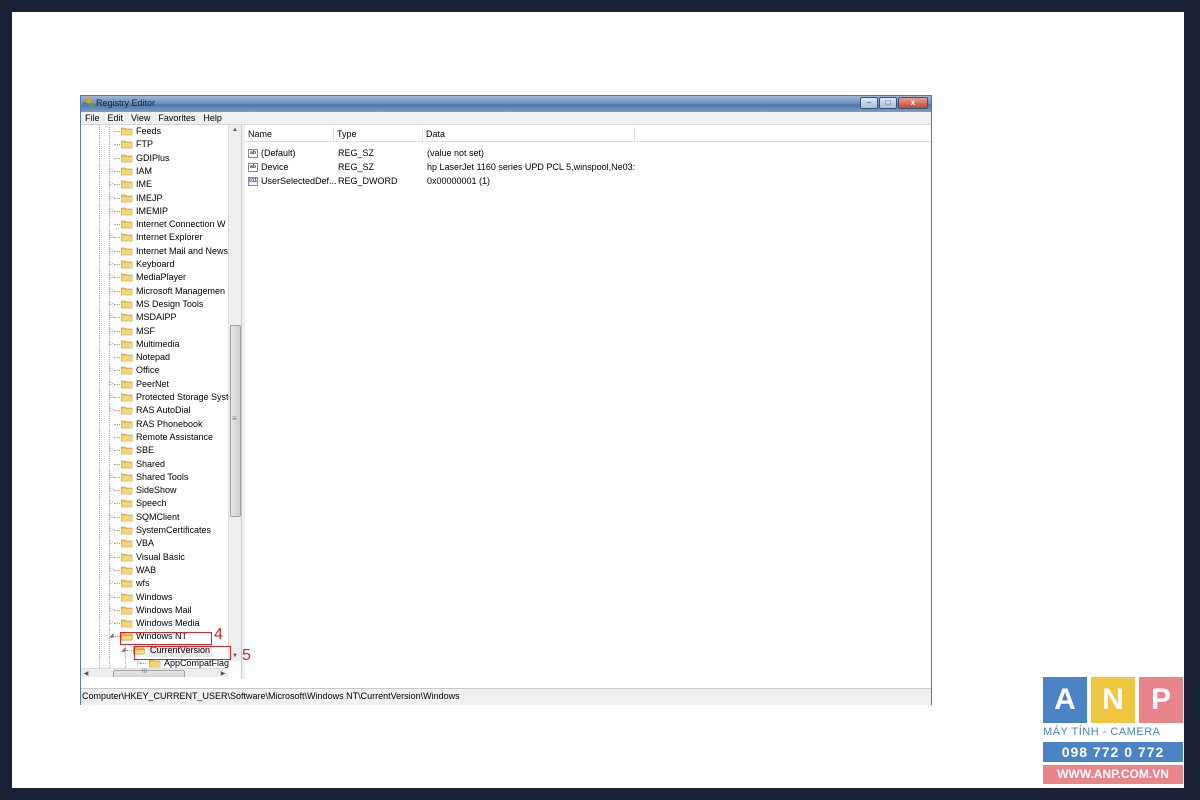  Describe the element at coordinates (161, 238) in the screenshot. I see `tree-item: ▷ Internet Explorer` at that location.